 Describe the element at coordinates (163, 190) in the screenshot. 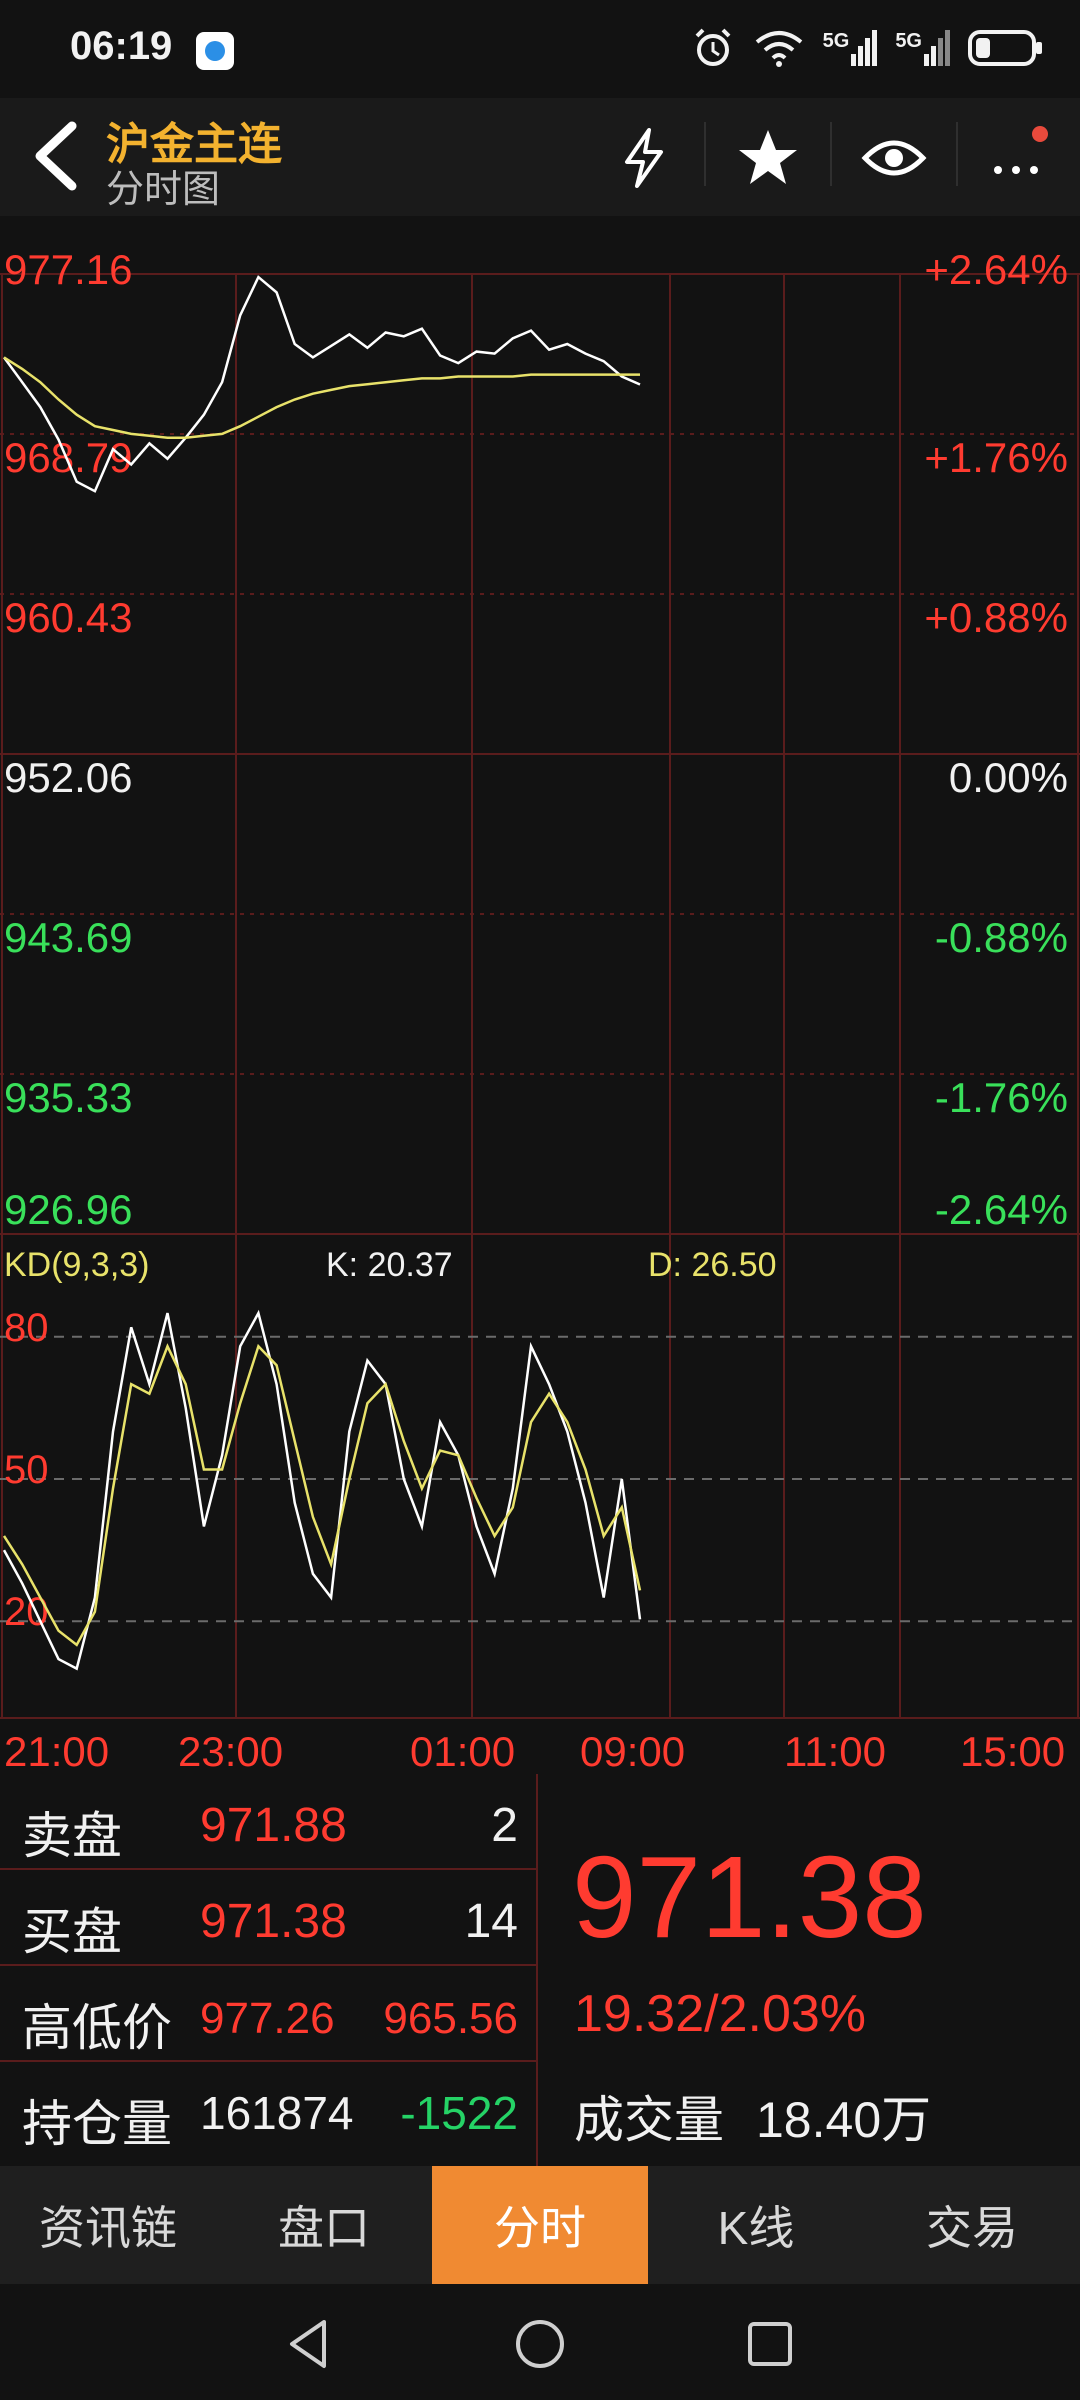

I see `page-subtitle: 分时图` at that location.